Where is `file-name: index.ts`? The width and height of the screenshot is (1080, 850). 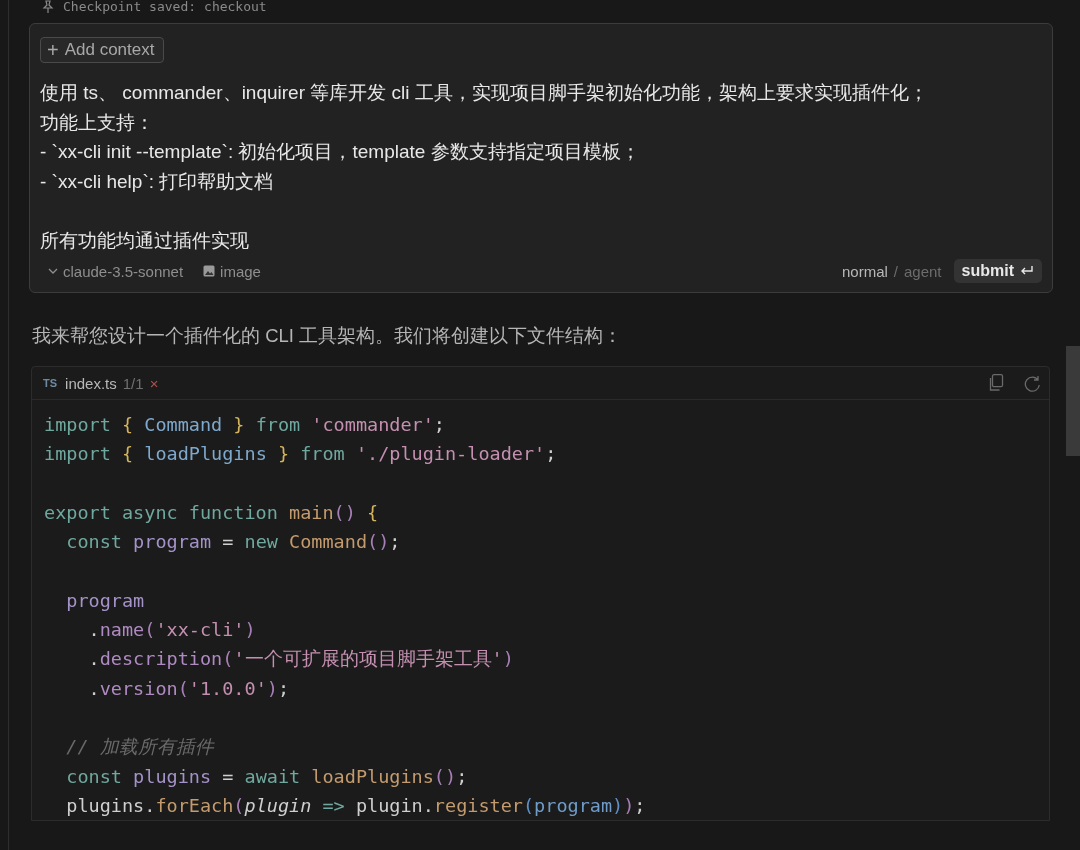 file-name: index.ts is located at coordinates (91, 383).